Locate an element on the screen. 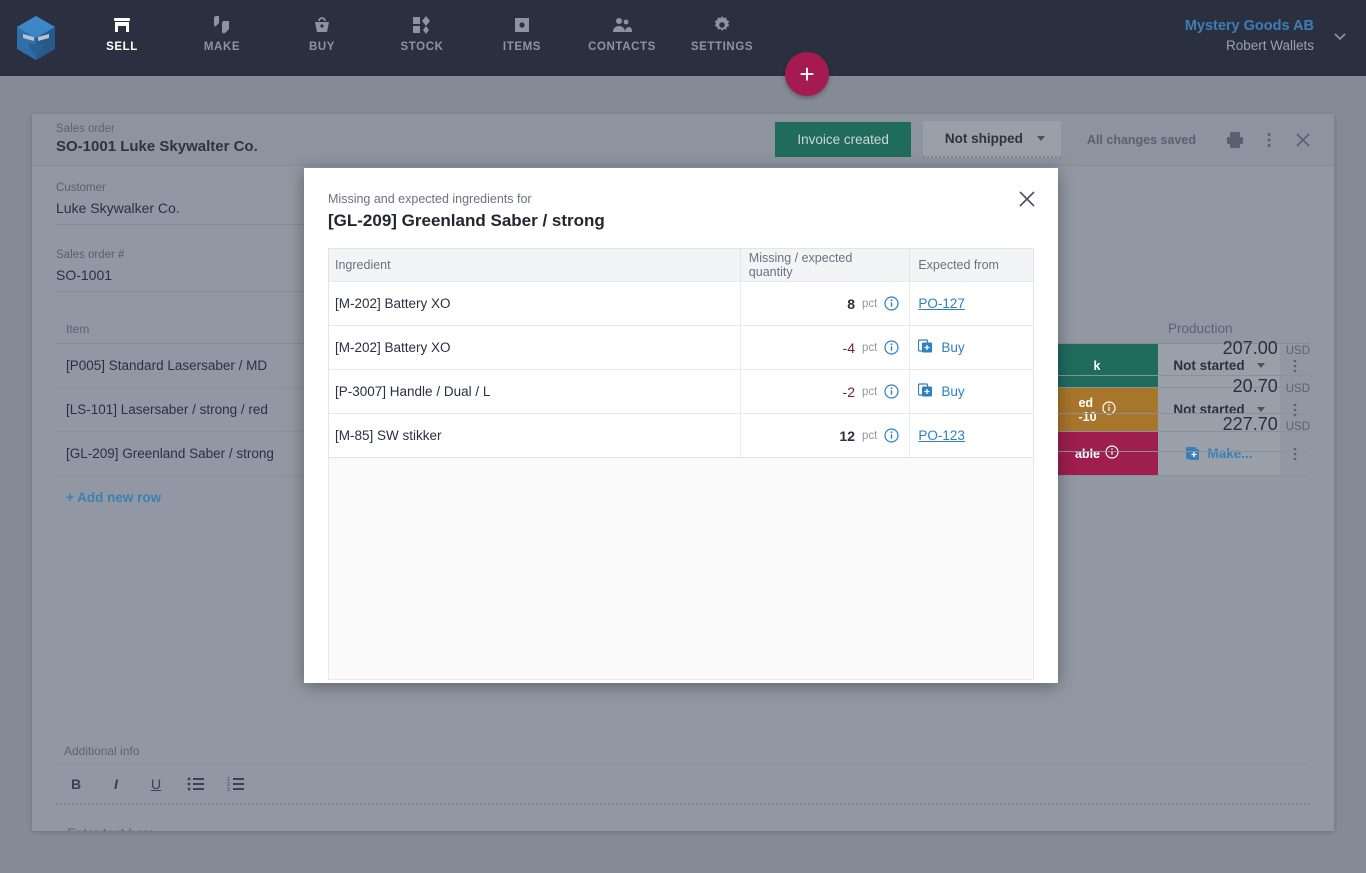  column-header-ingredient: Ingredient is located at coordinates (363, 265).